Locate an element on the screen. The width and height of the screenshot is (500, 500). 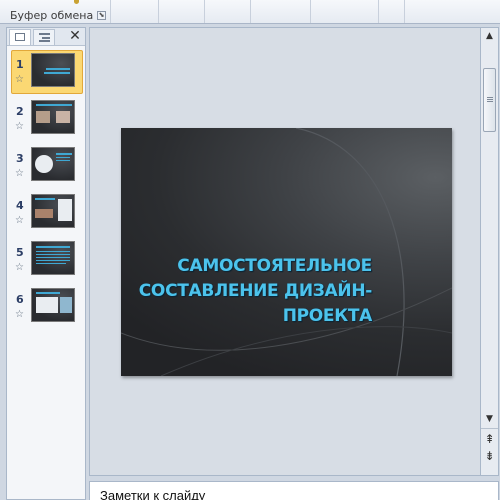
close-icon: ✕ is located at coordinates (75, 36).